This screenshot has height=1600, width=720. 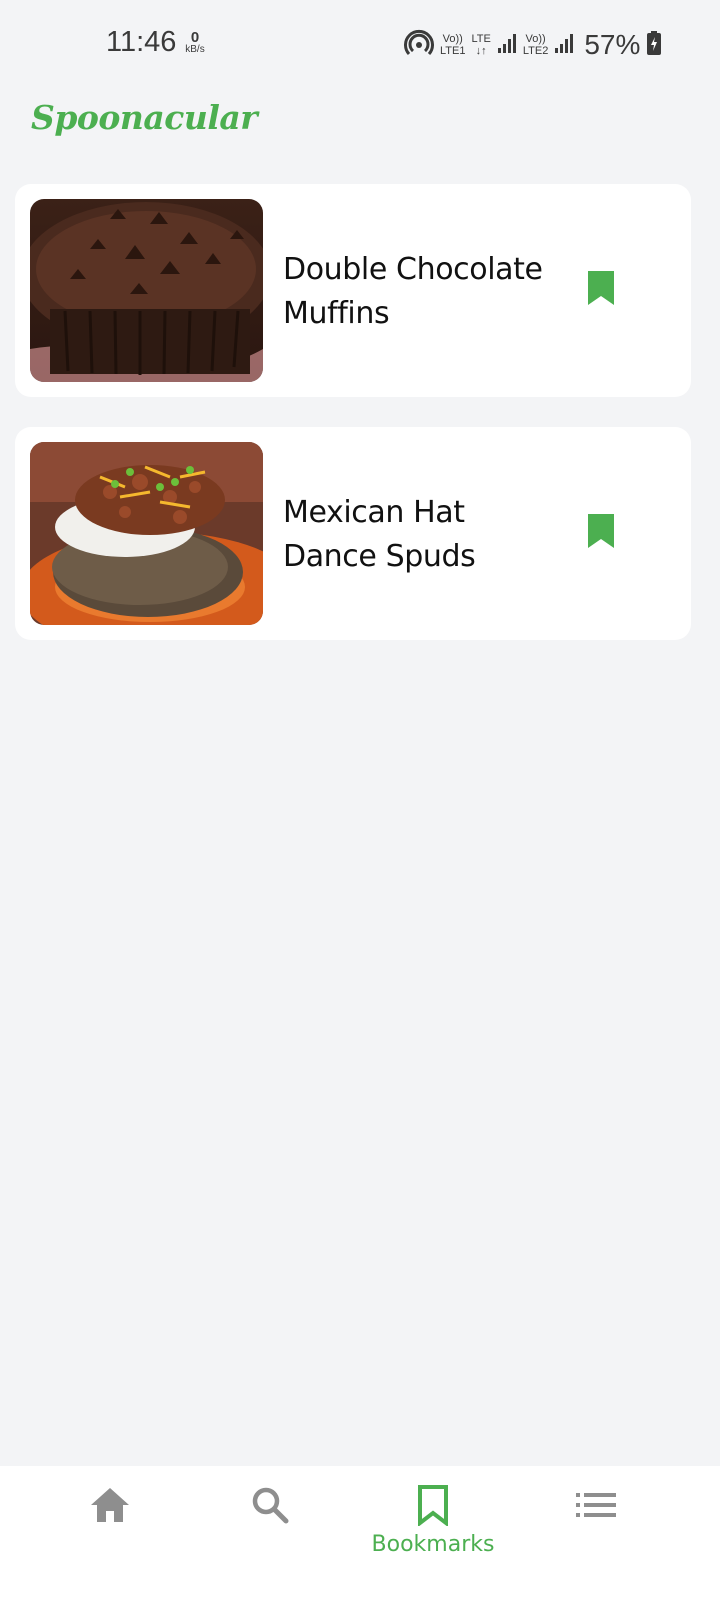 What do you see at coordinates (481, 39) in the screenshot?
I see `data-tag-top: LTE` at bounding box center [481, 39].